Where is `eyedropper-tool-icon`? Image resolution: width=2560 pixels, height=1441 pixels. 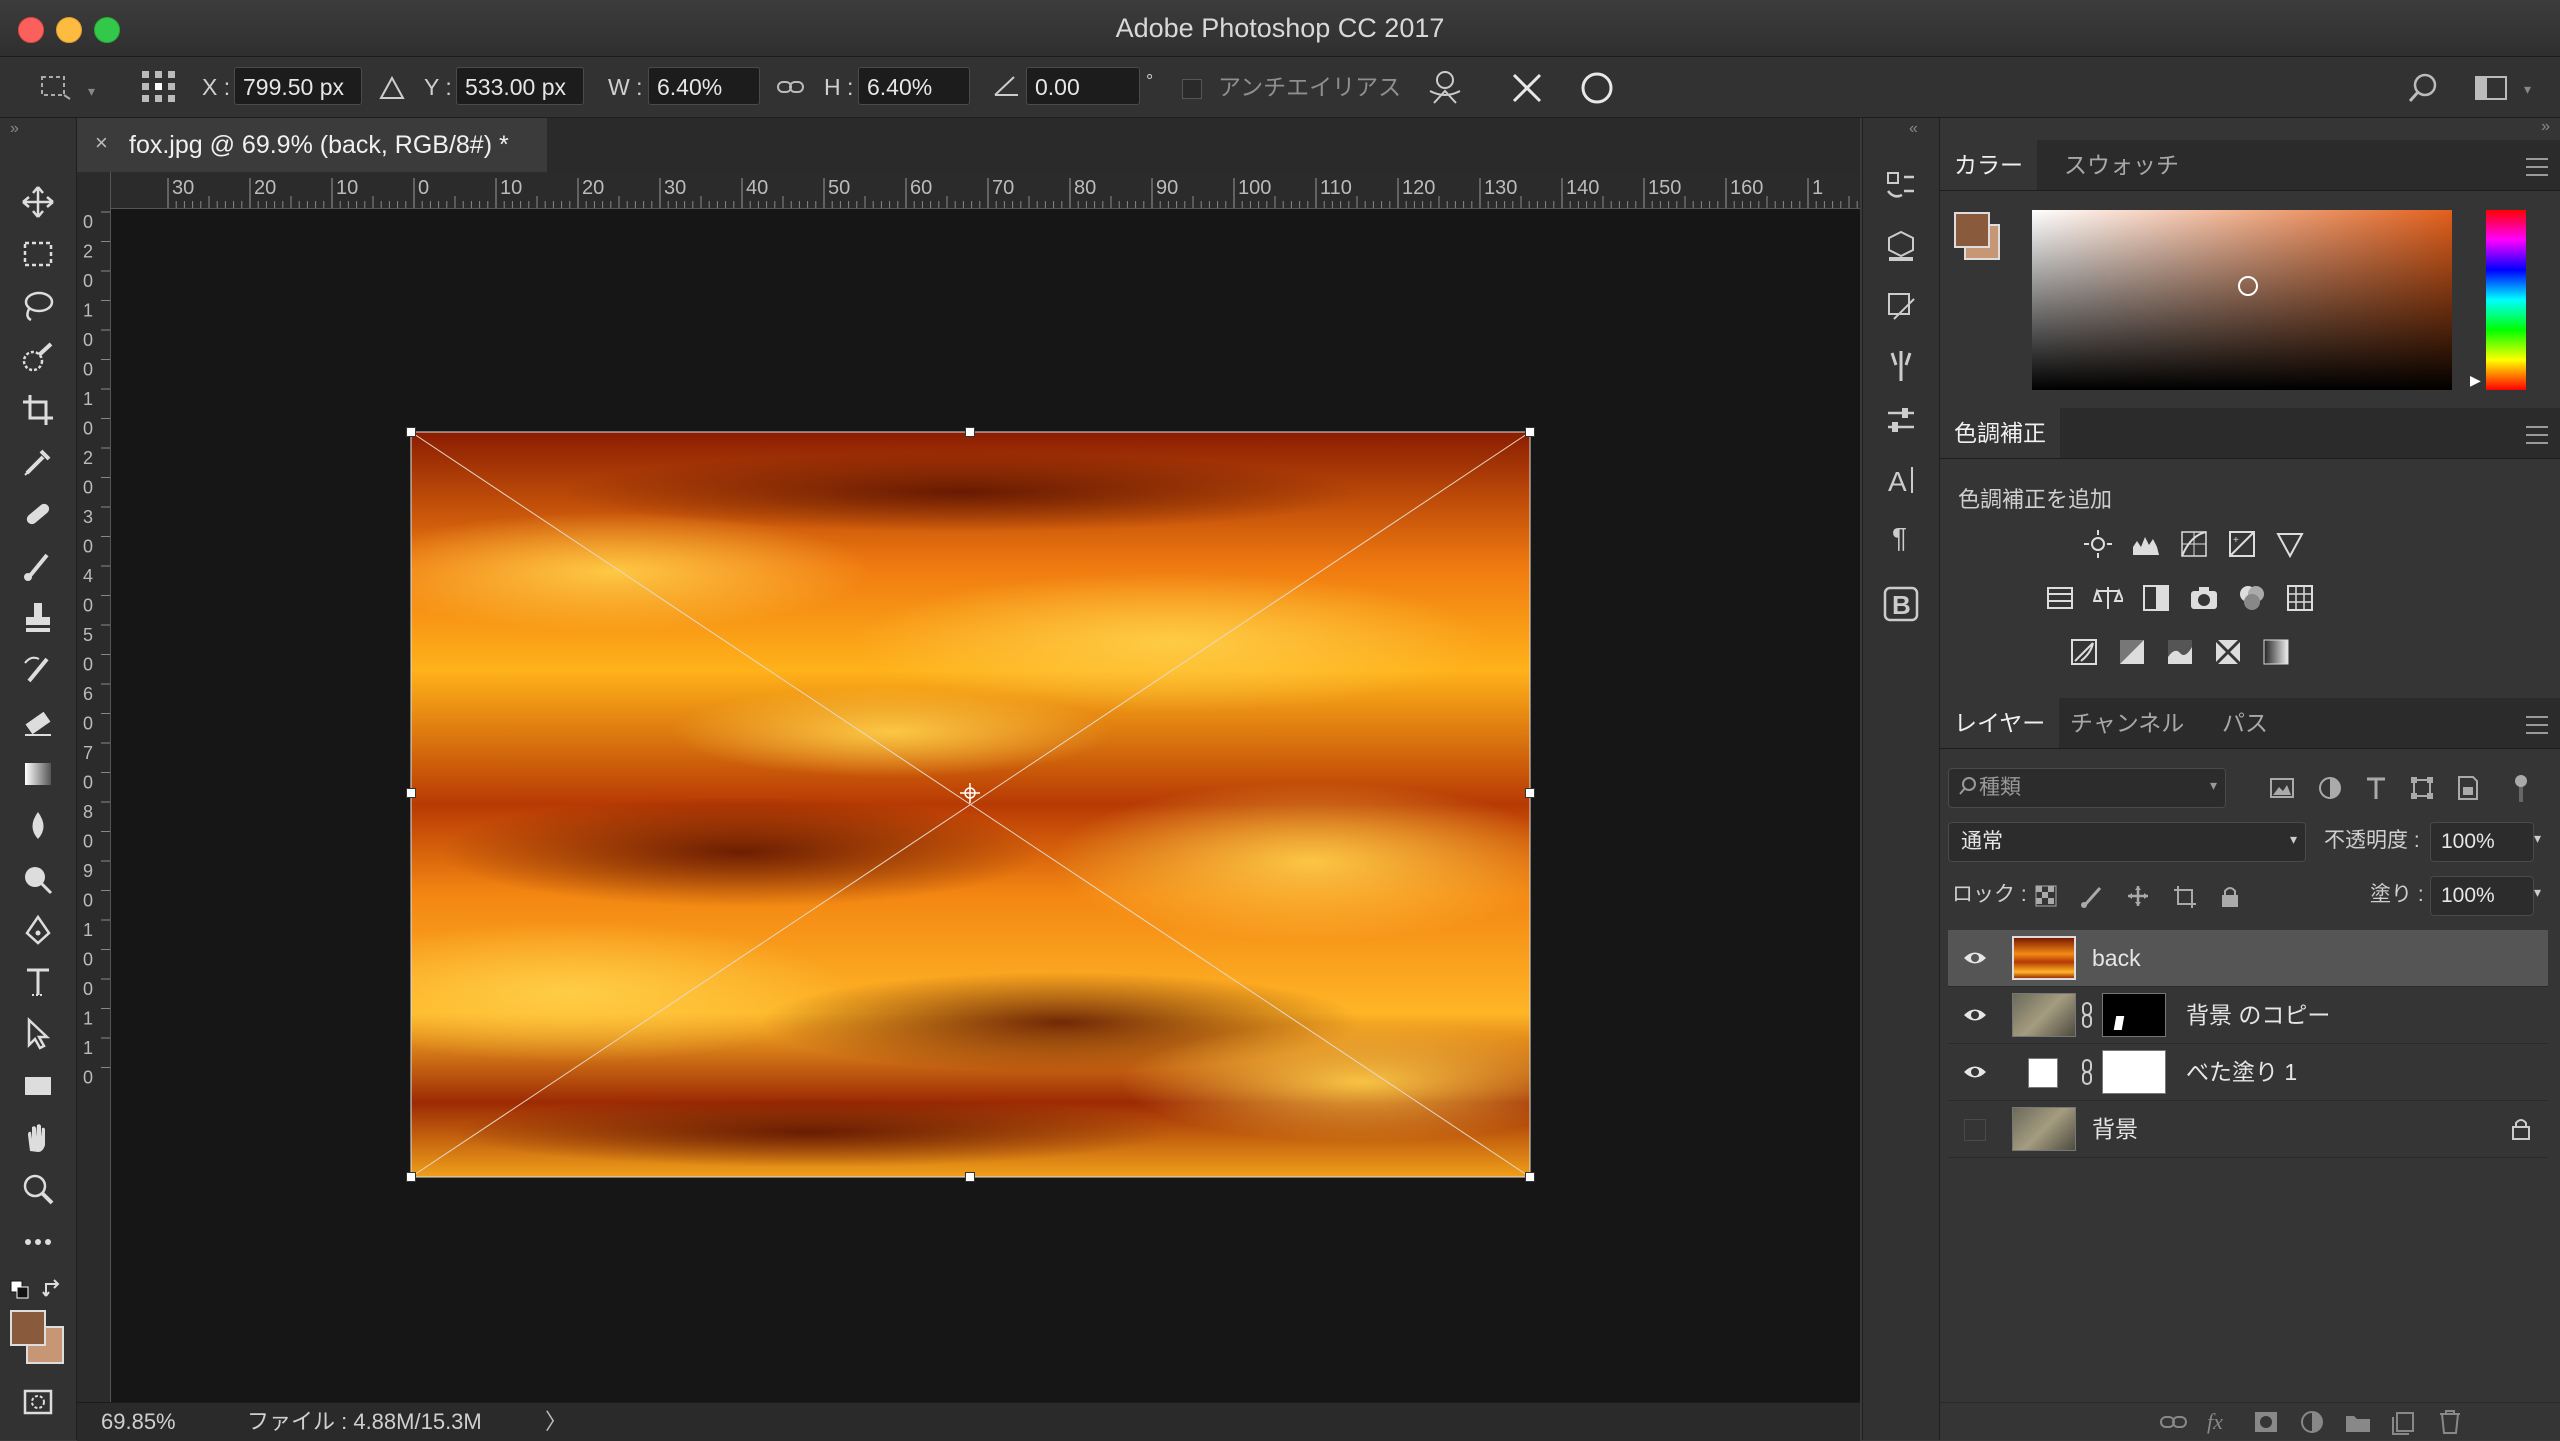 eyedropper-tool-icon is located at coordinates (38, 462).